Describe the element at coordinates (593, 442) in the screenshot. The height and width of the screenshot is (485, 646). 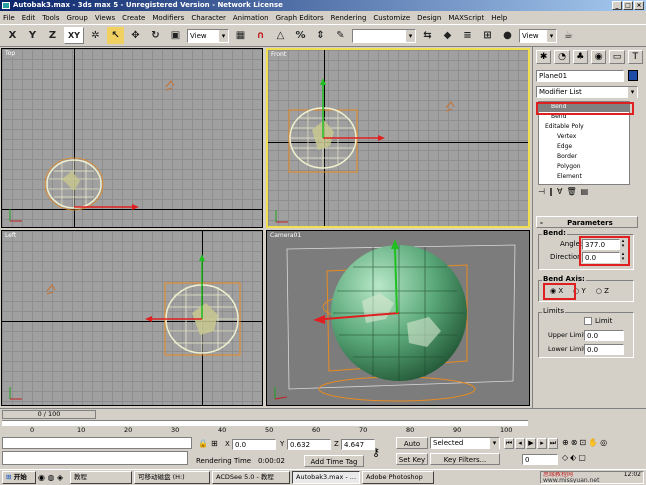
I see `pan-icon: ✋` at that location.